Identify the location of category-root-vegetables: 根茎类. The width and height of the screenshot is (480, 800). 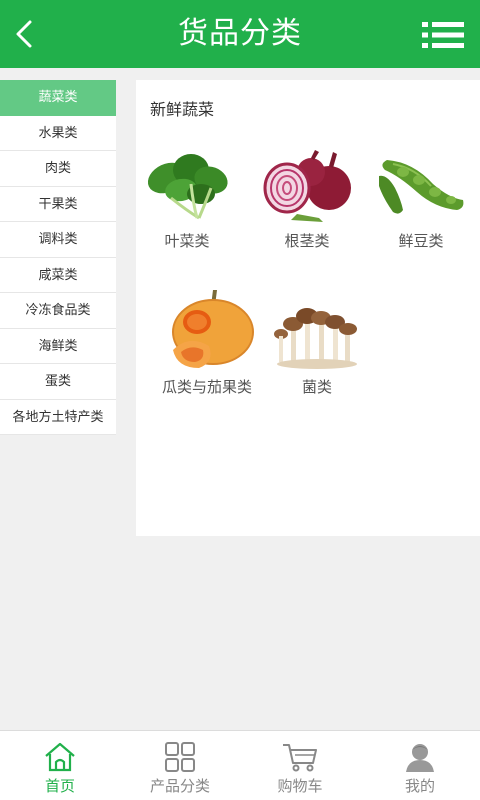
(307, 199).